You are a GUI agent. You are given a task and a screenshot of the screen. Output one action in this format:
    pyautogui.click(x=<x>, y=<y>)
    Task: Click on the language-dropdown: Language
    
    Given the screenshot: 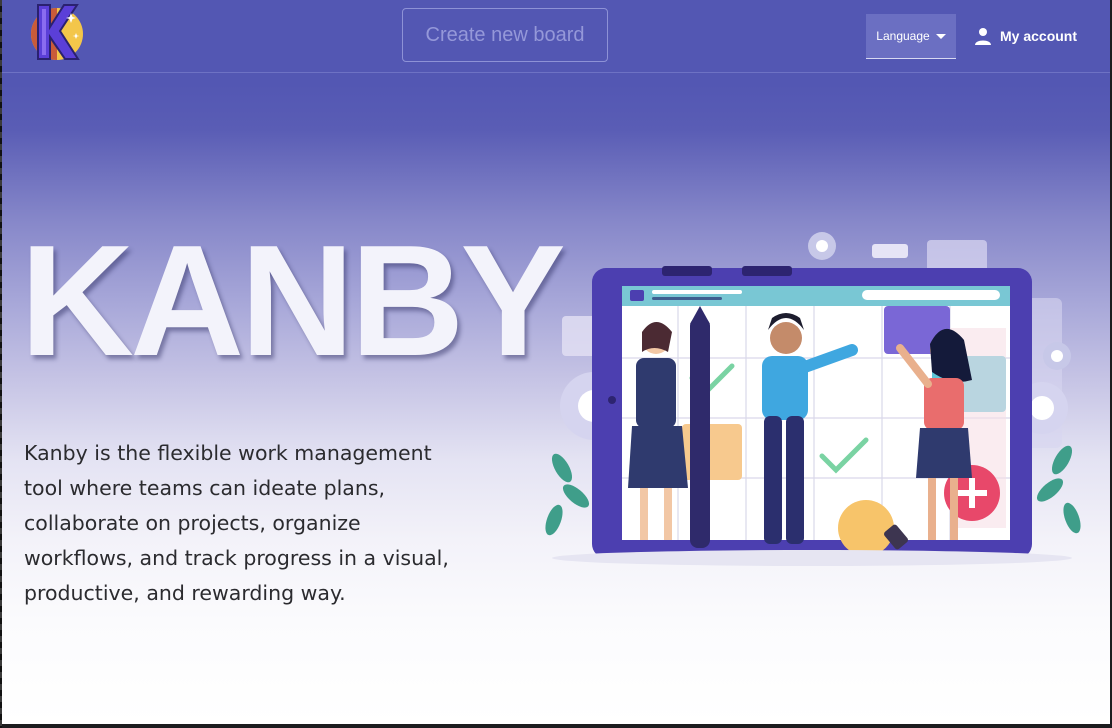 What is the action you would take?
    pyautogui.click(x=911, y=36)
    